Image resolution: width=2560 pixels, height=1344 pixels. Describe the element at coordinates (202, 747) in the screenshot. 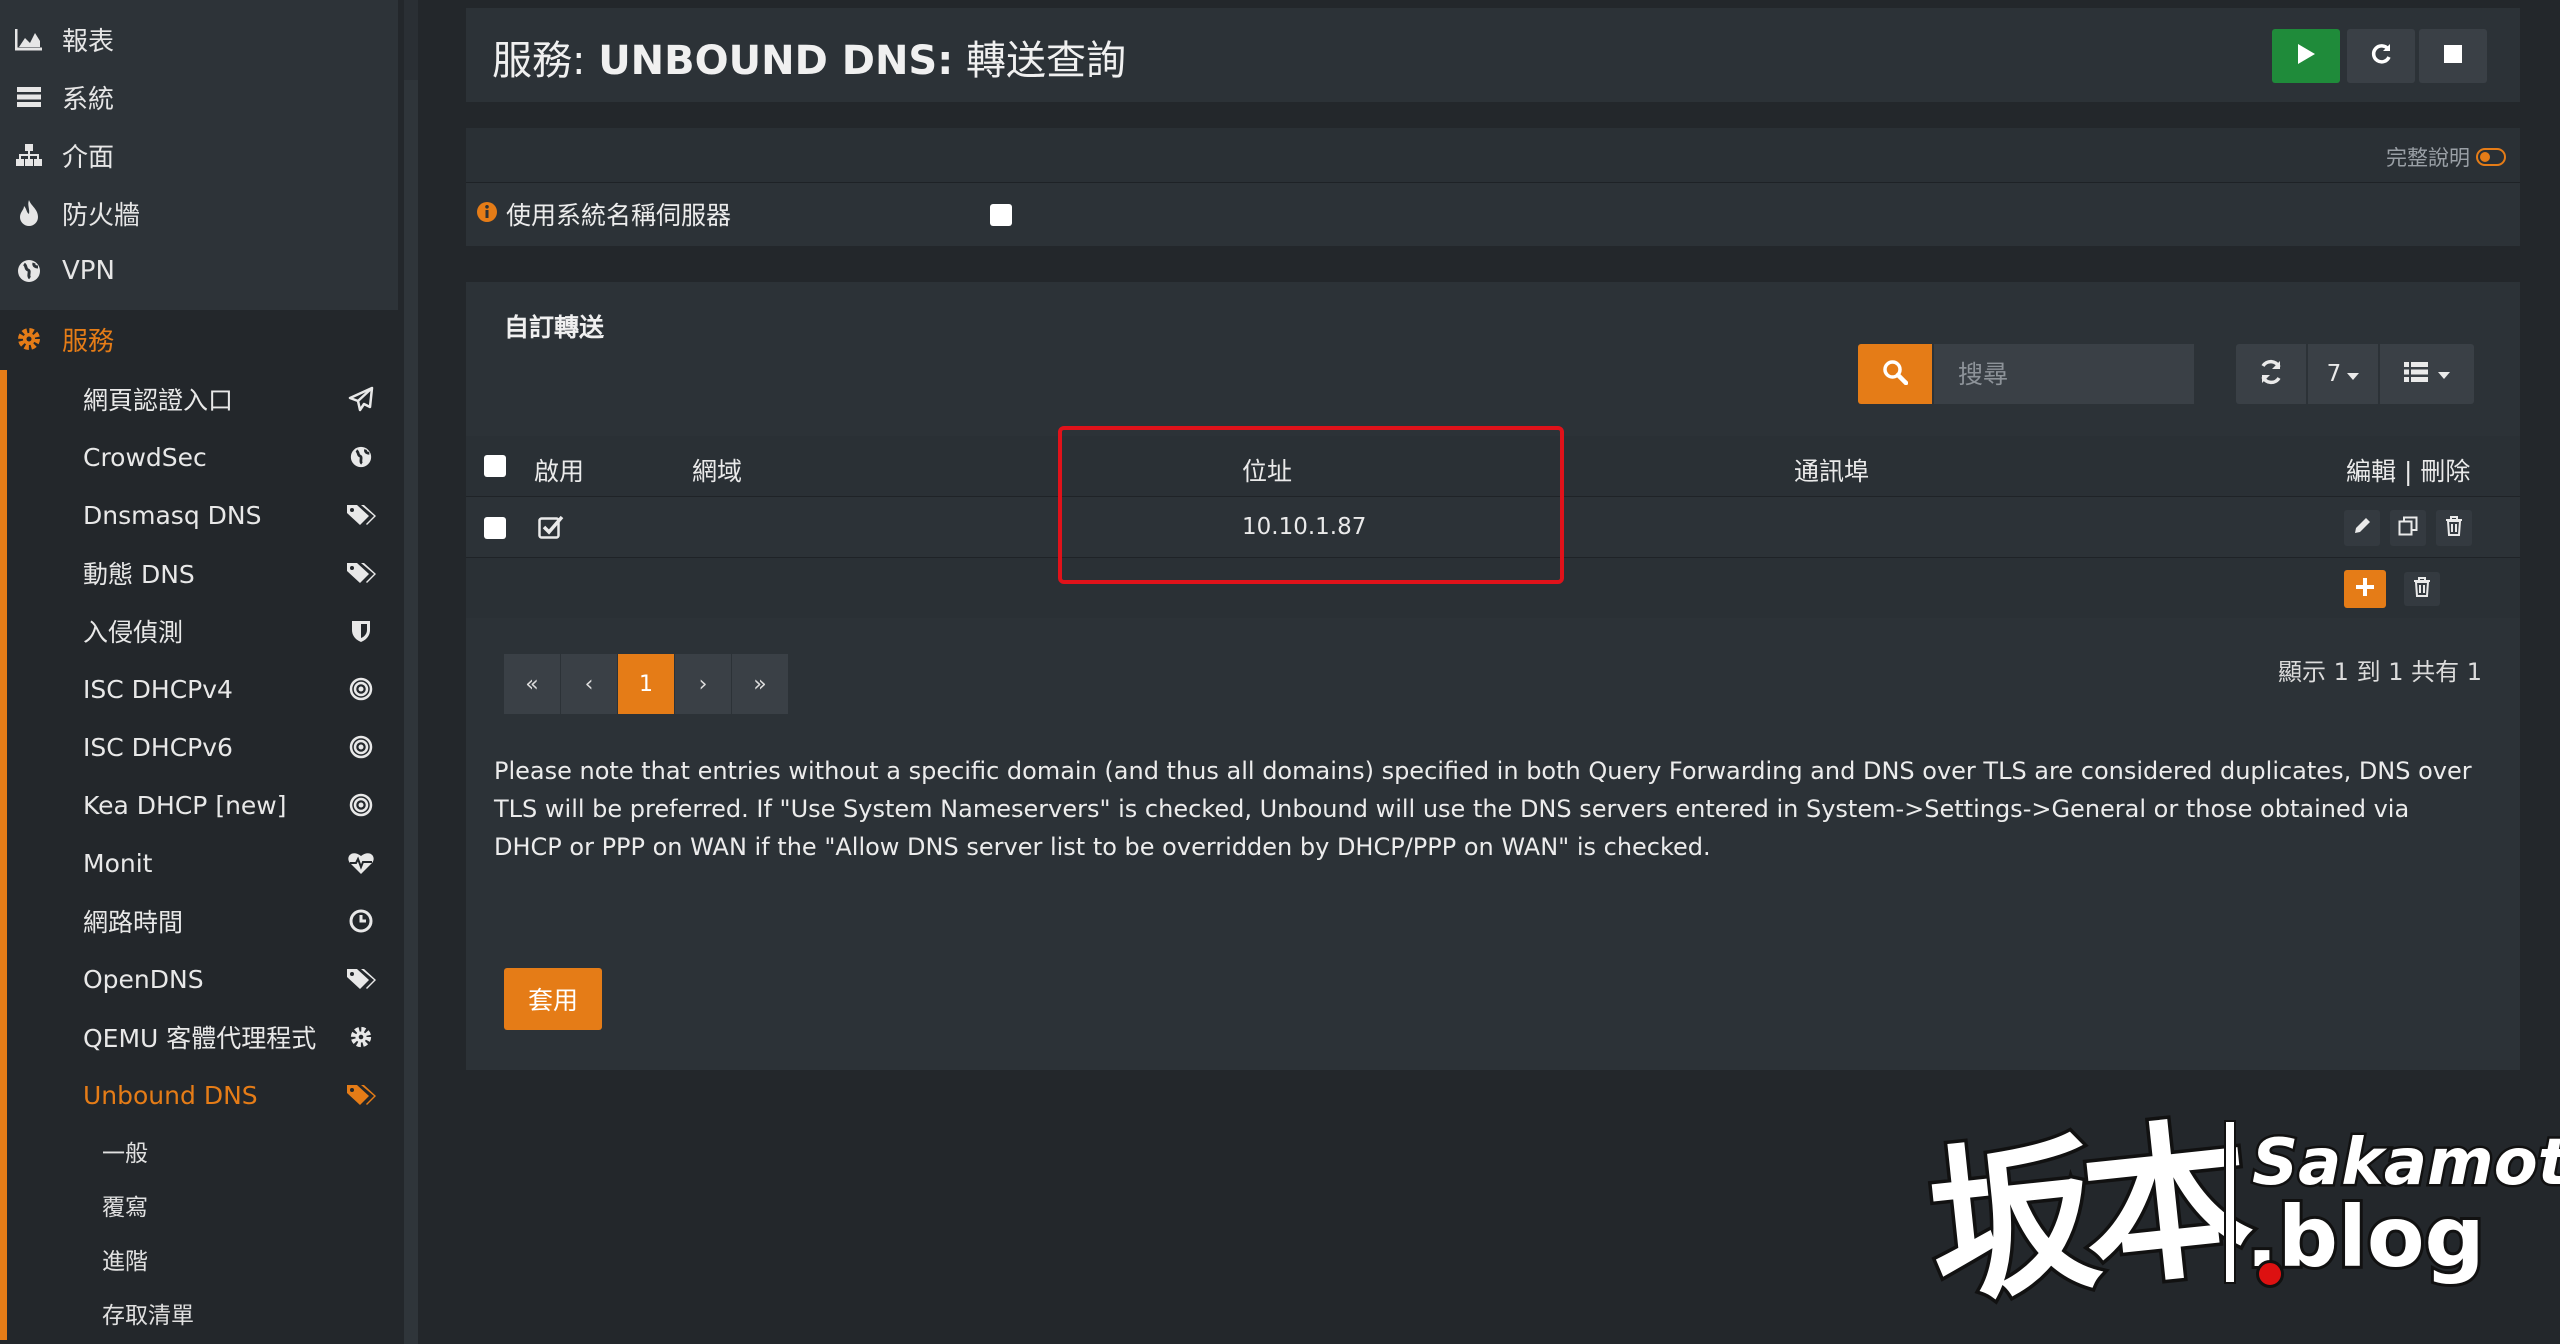

I see `sidebar-item-isc-dhcpv6: ISC DHCPv6` at that location.